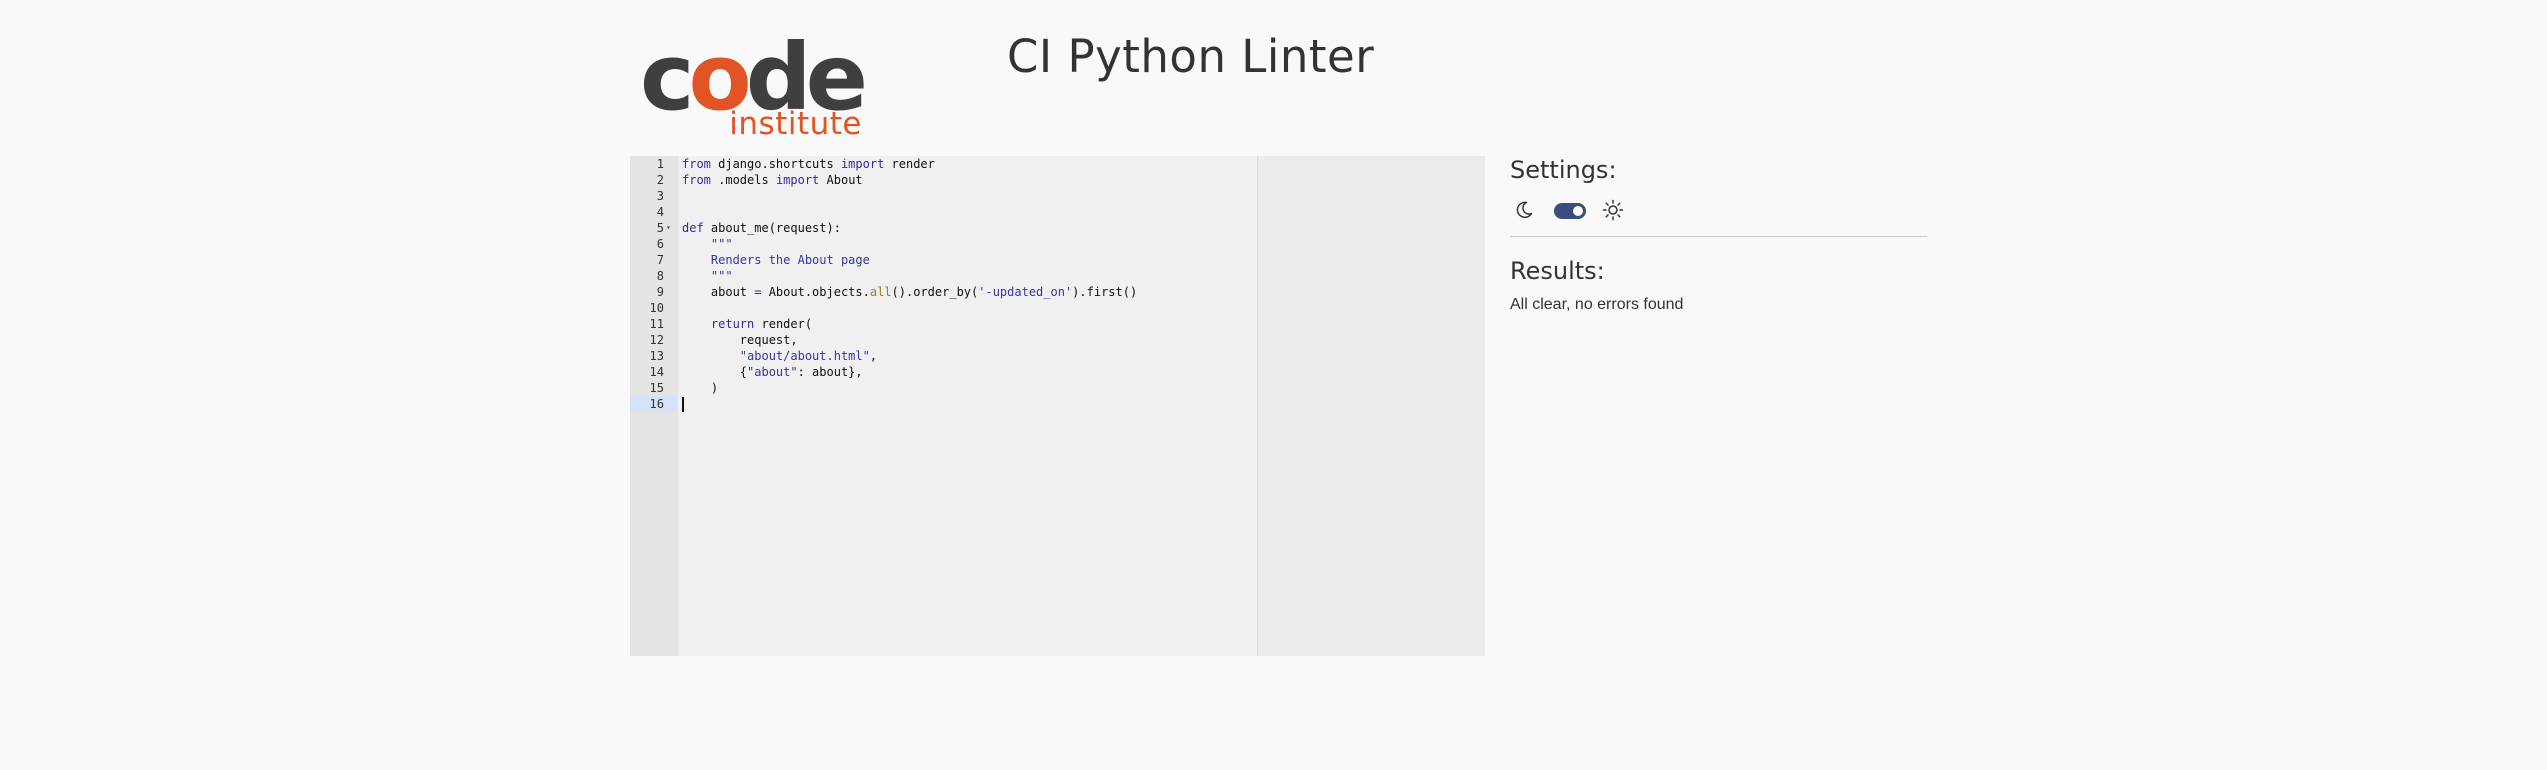  I want to click on code-text: request,, so click(740, 340).